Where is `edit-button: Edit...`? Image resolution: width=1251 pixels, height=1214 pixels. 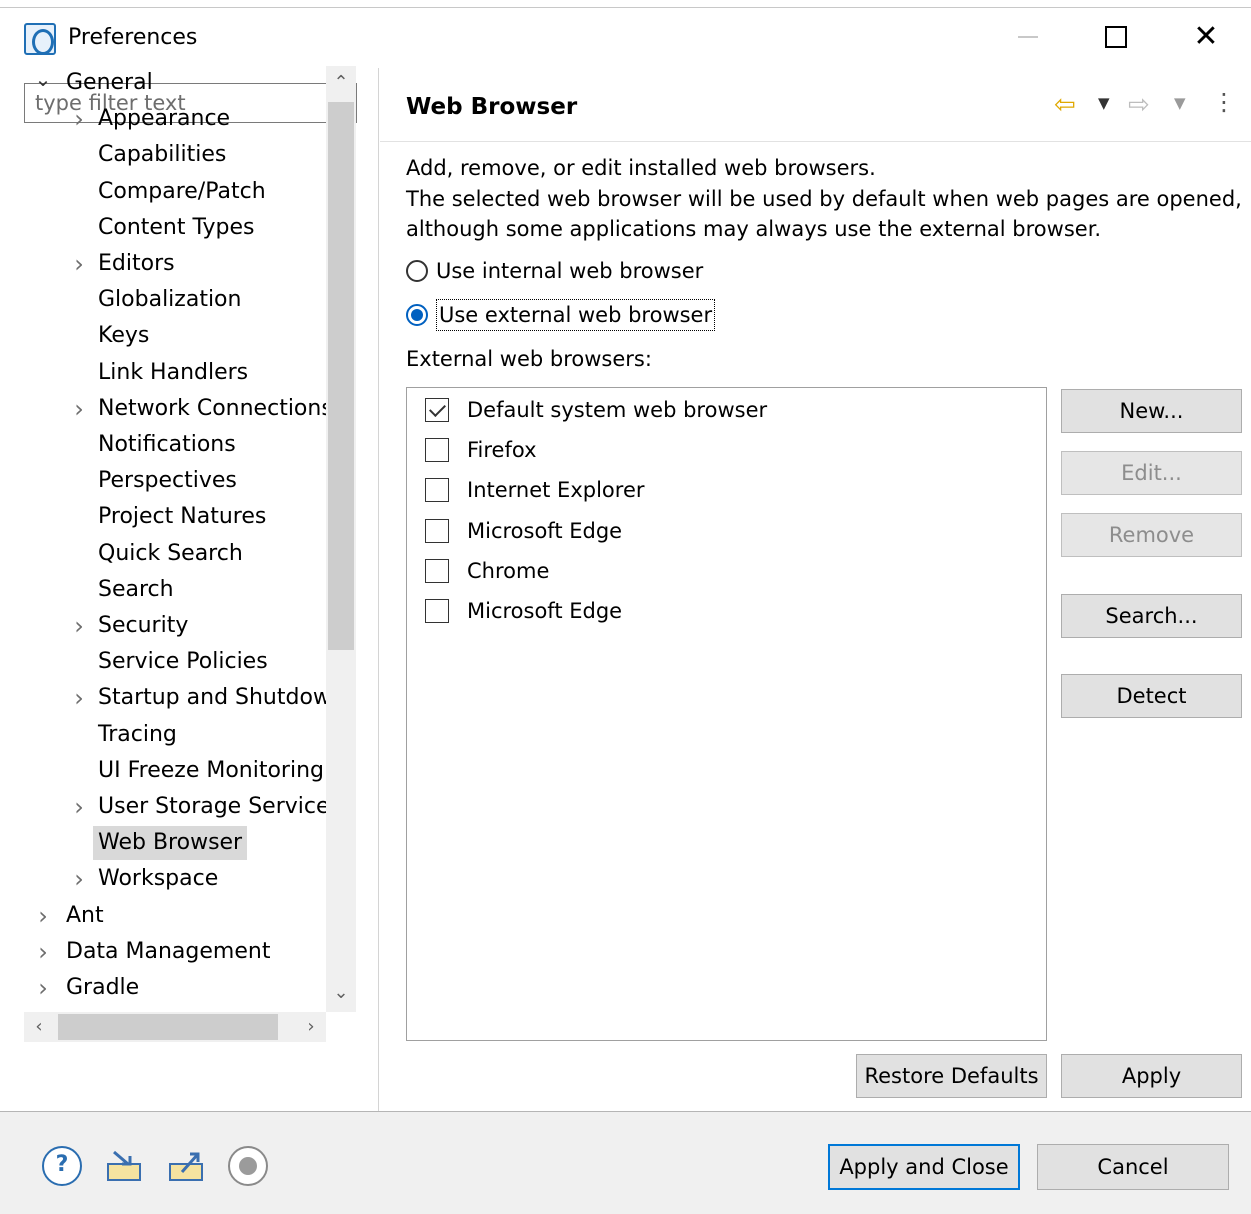
edit-button: Edit... is located at coordinates (1151, 473).